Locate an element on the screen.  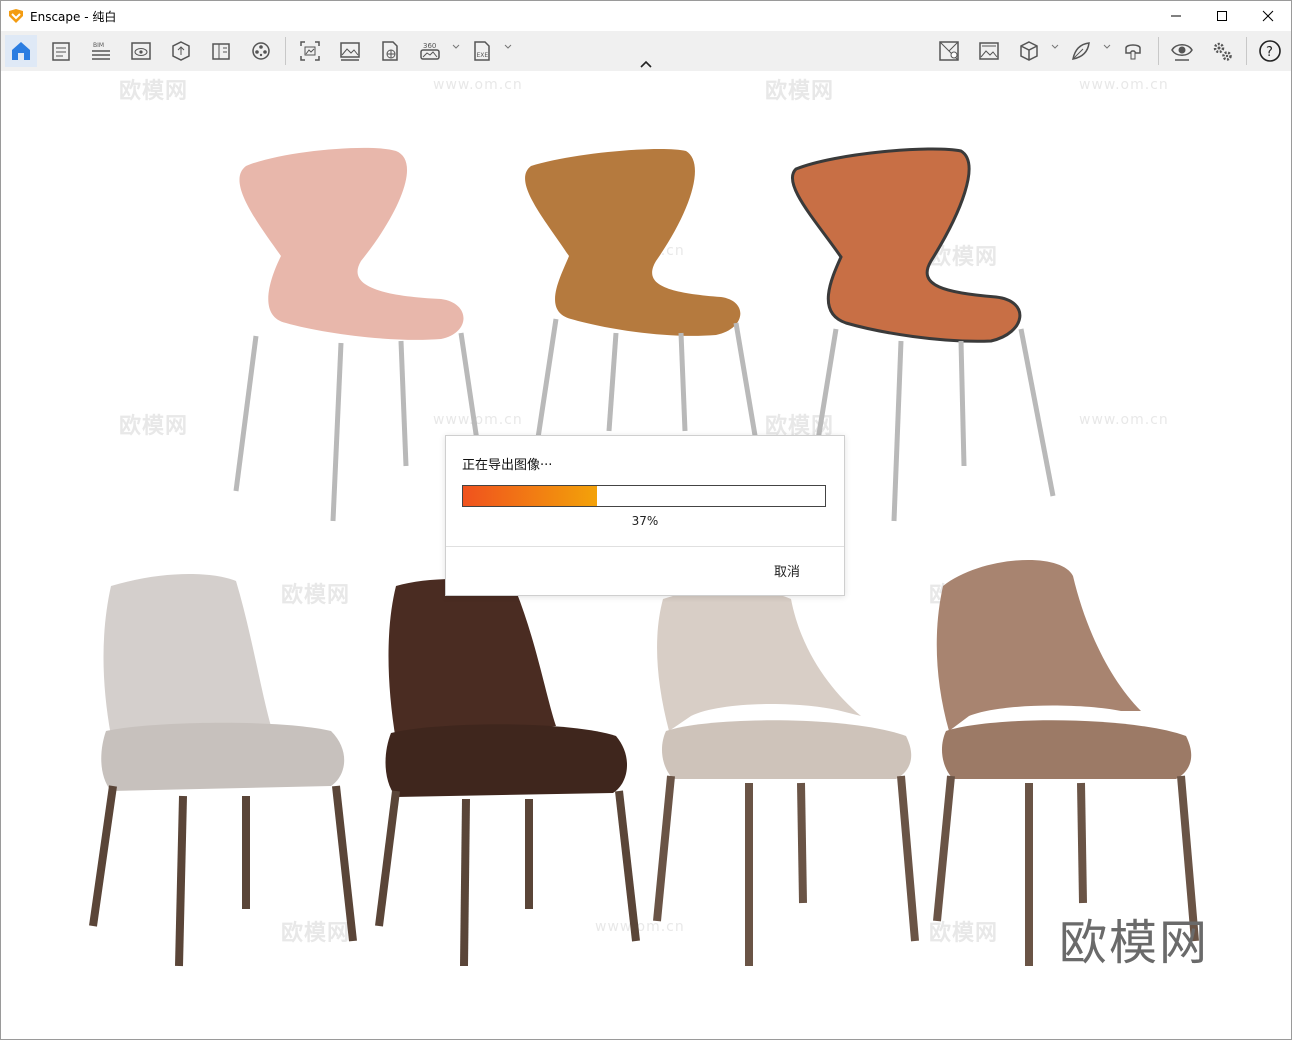
view-management-button is located at coordinates (949, 51).